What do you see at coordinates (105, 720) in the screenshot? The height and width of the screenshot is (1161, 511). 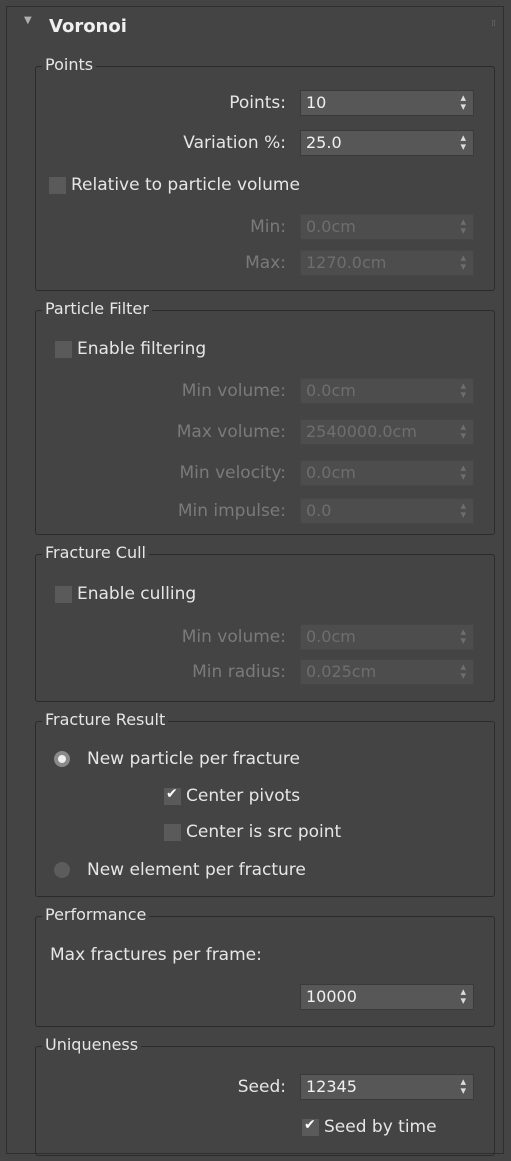 I see `fracture-result-title: Fracture Result` at bounding box center [105, 720].